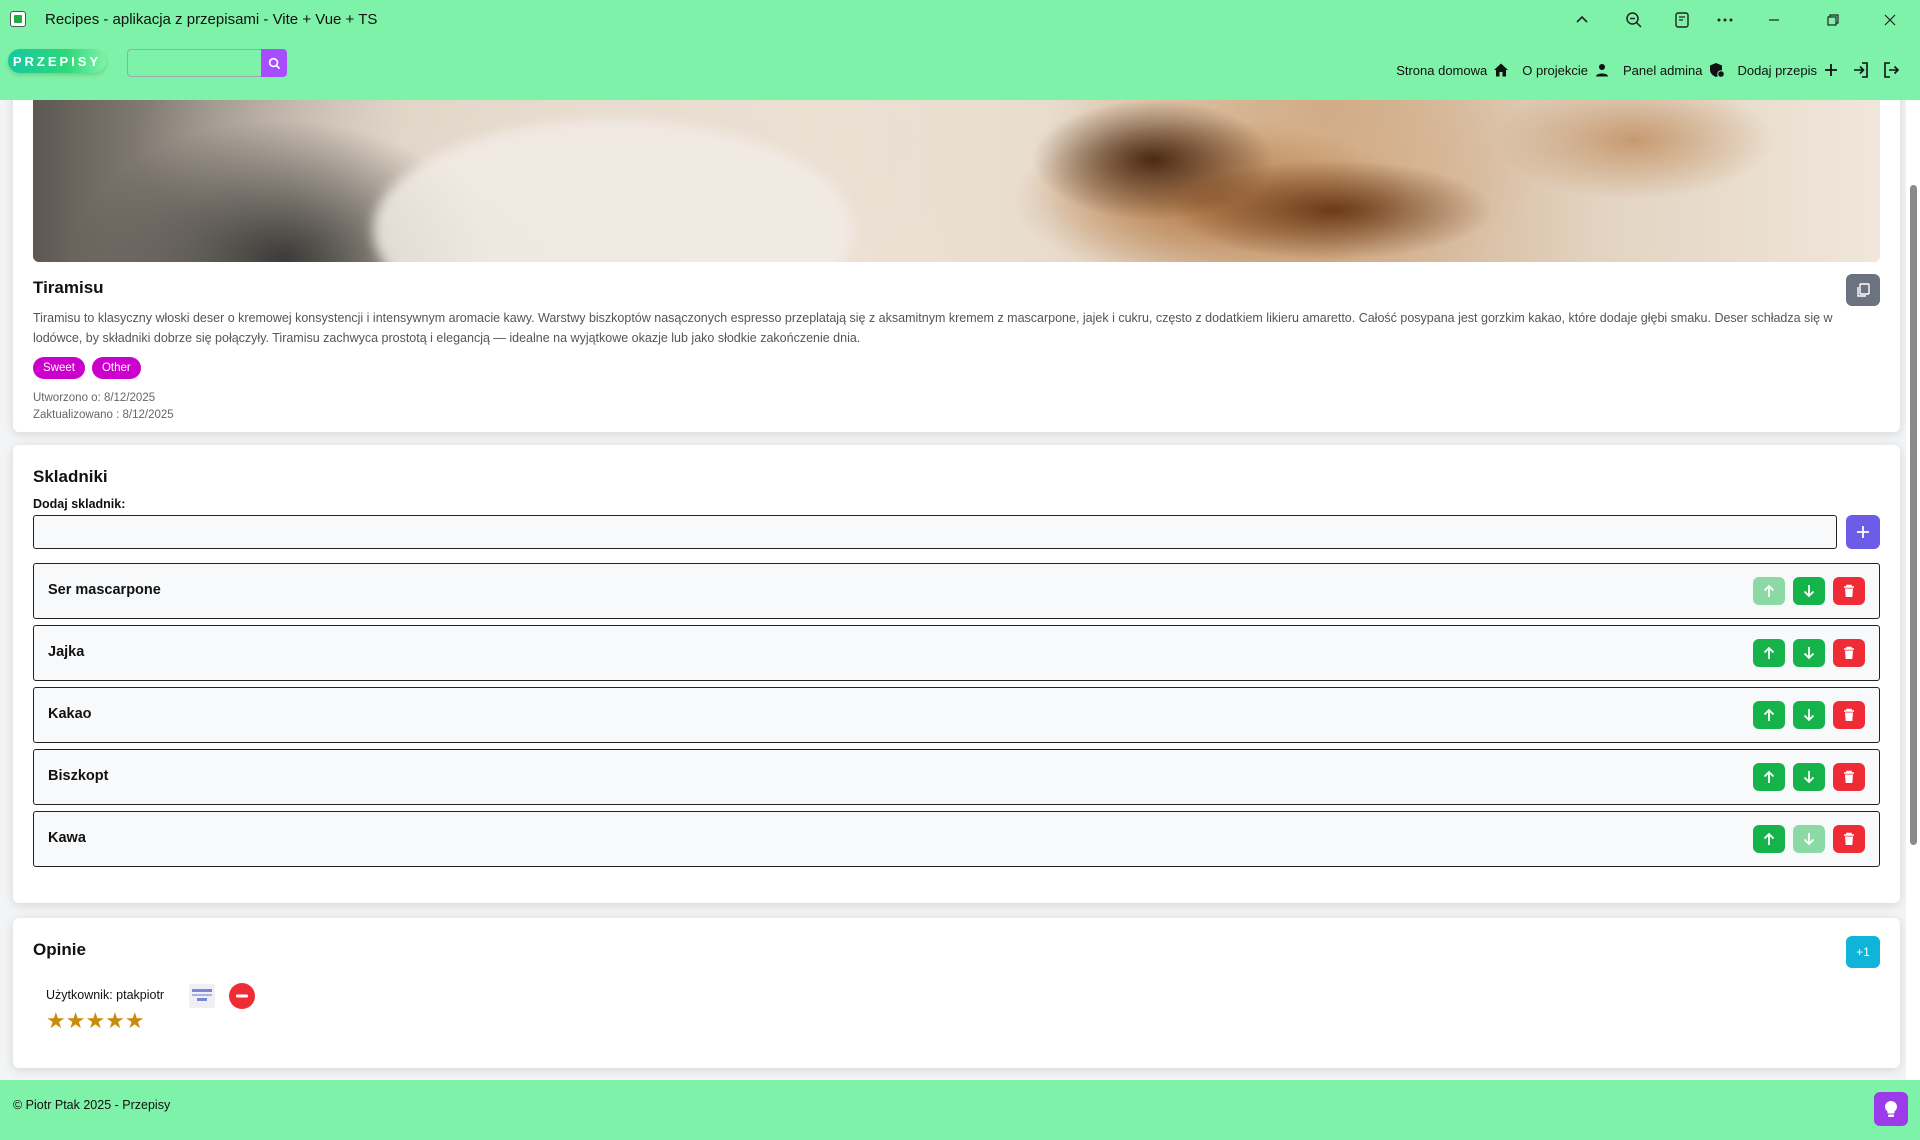  Describe the element at coordinates (70, 714) in the screenshot. I see `ingredient-name: Kakao` at that location.